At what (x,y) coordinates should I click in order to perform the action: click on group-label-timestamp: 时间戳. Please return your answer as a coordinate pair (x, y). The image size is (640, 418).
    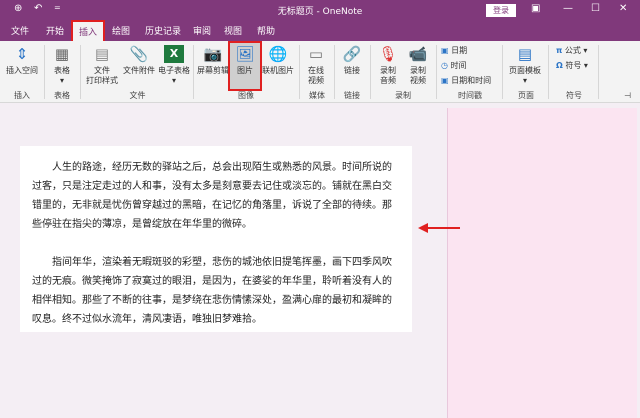
    Looking at the image, I should click on (470, 95).